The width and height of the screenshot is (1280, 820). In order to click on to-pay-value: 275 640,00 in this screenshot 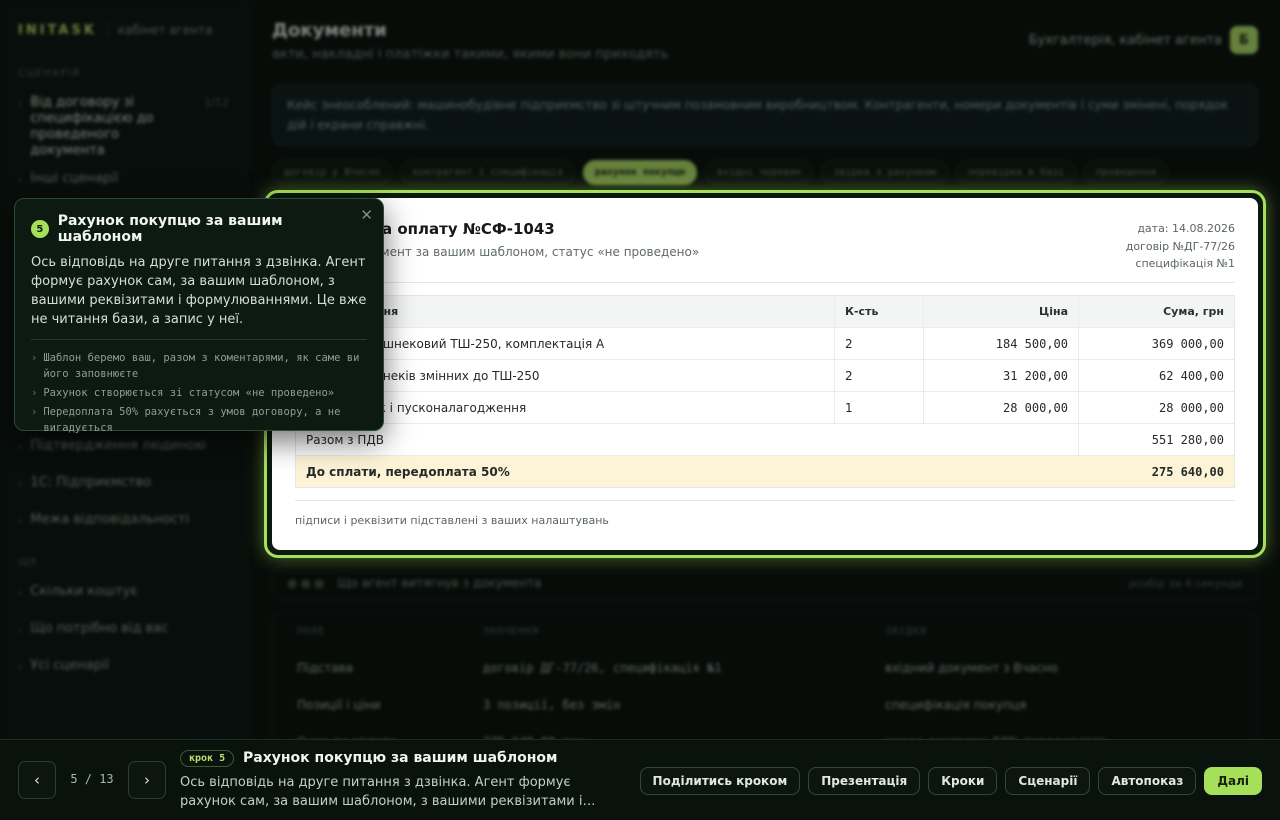, I will do `click(1187, 471)`.